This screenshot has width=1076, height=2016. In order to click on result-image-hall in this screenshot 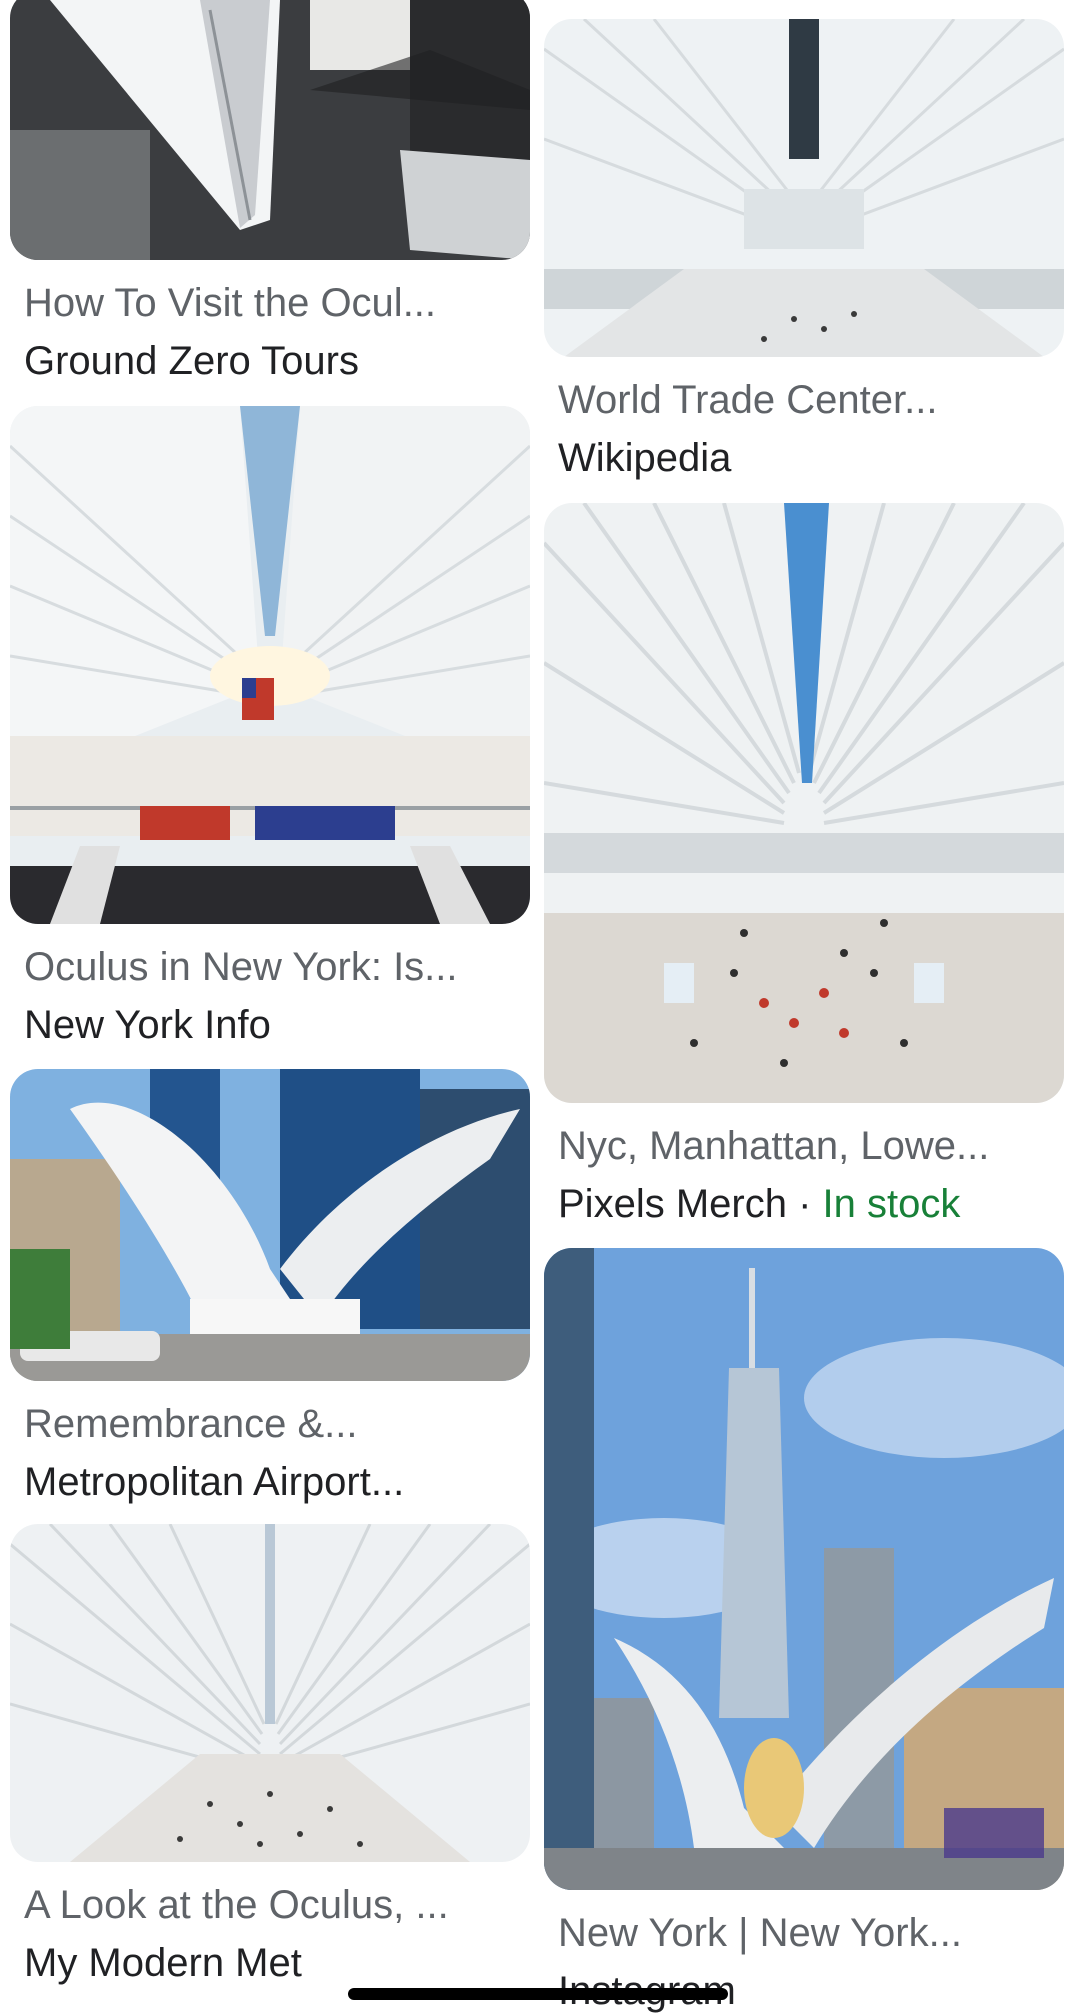, I will do `click(804, 188)`.